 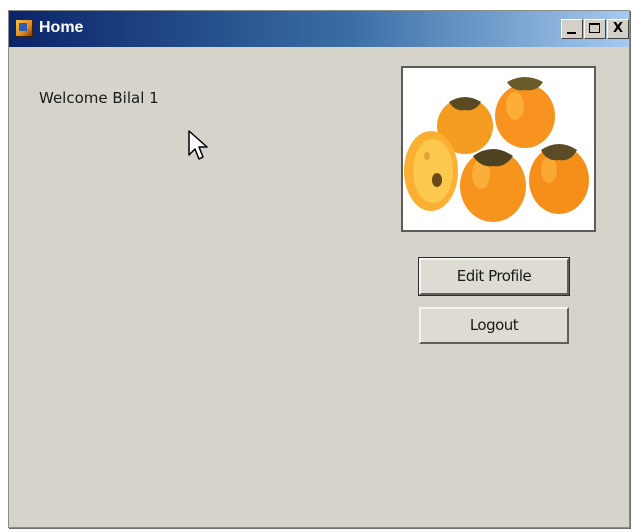 I want to click on title-bar: Home X, so click(x=319, y=29).